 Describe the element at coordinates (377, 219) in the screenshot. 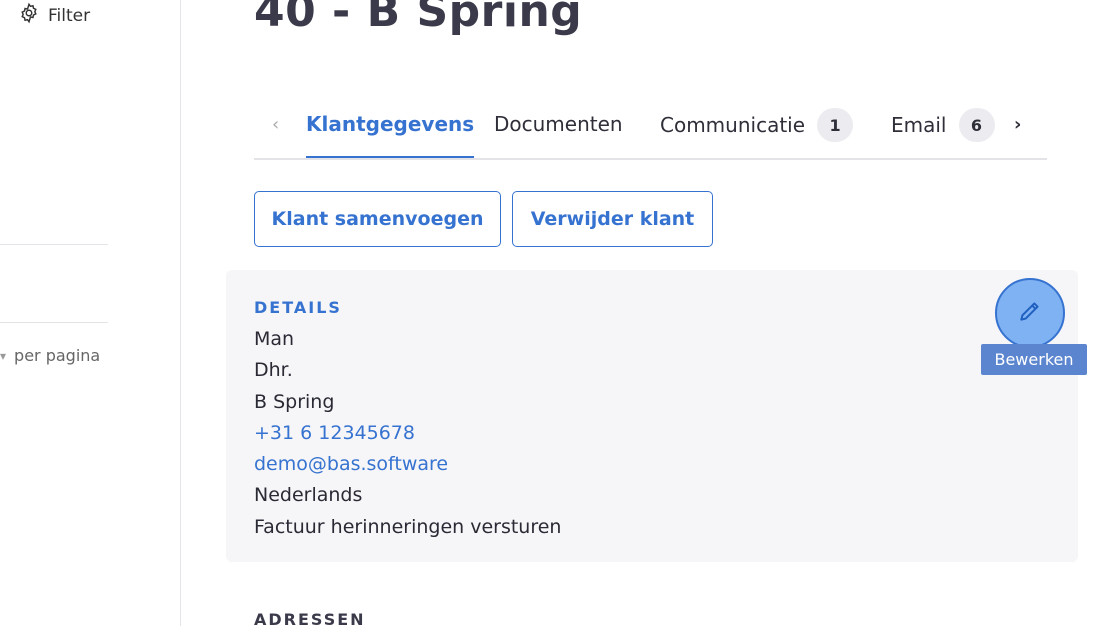

I see `merge-customer-button: Klant samenvoegen` at that location.